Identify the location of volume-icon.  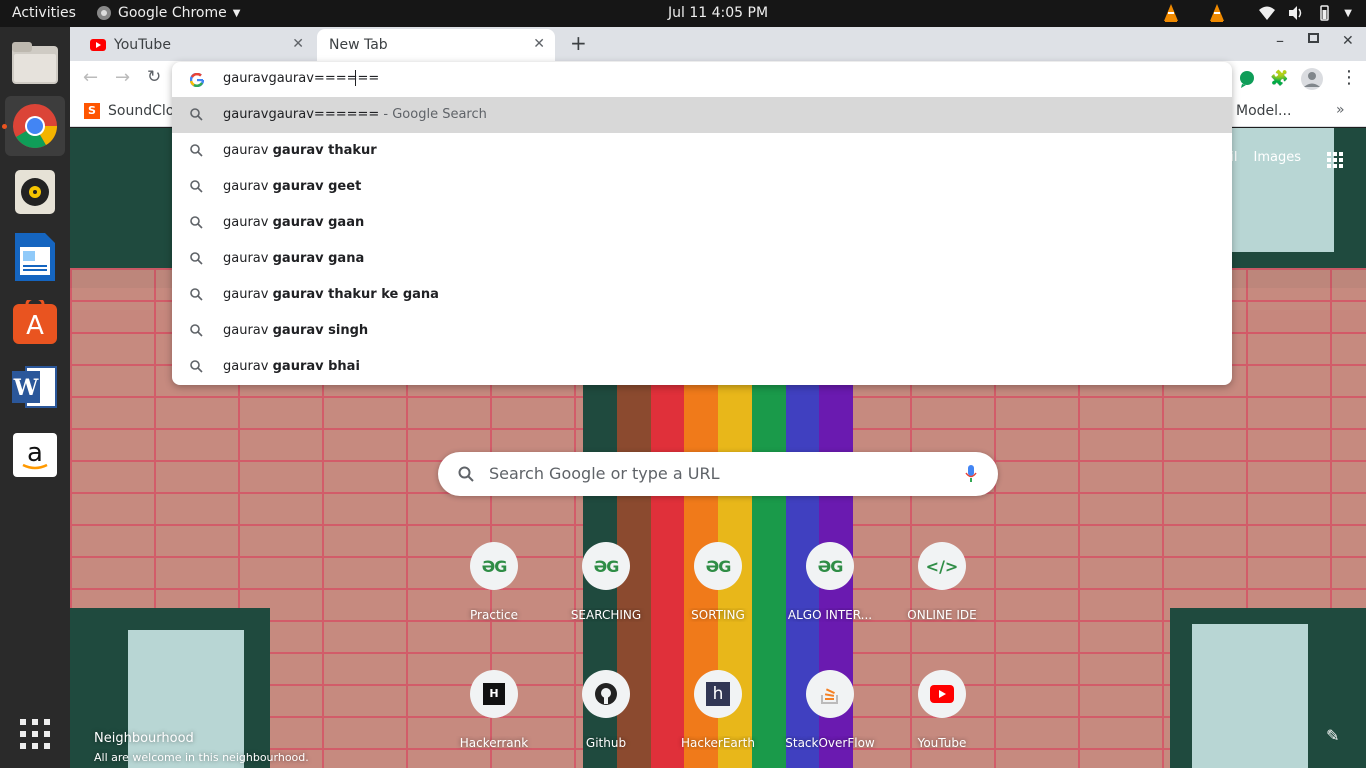
(1296, 13).